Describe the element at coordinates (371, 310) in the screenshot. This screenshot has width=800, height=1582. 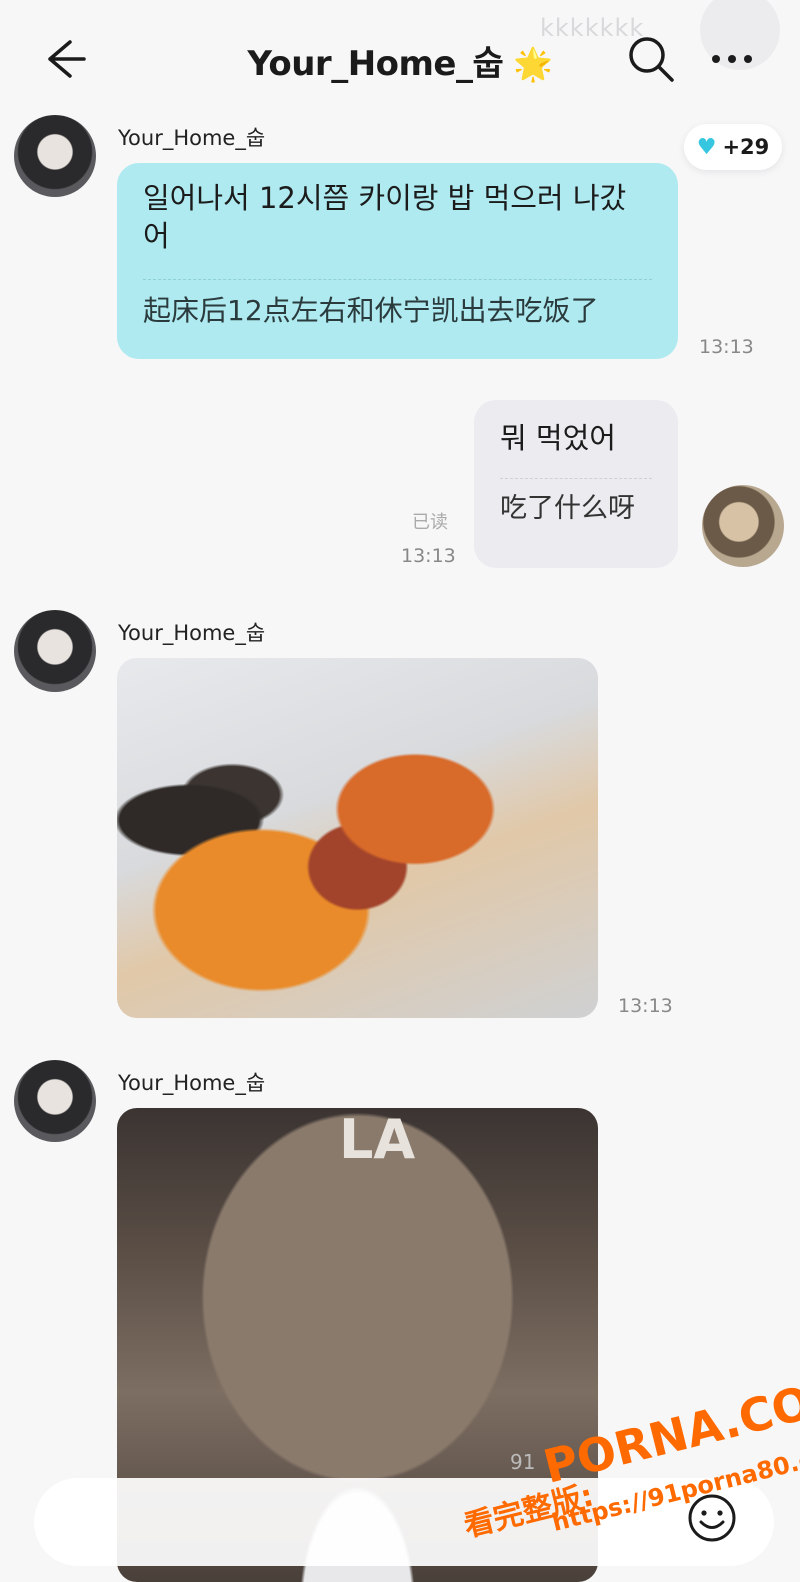
I see `message-translation: 起床后12点左右和休宁凯出去吃饭了` at that location.